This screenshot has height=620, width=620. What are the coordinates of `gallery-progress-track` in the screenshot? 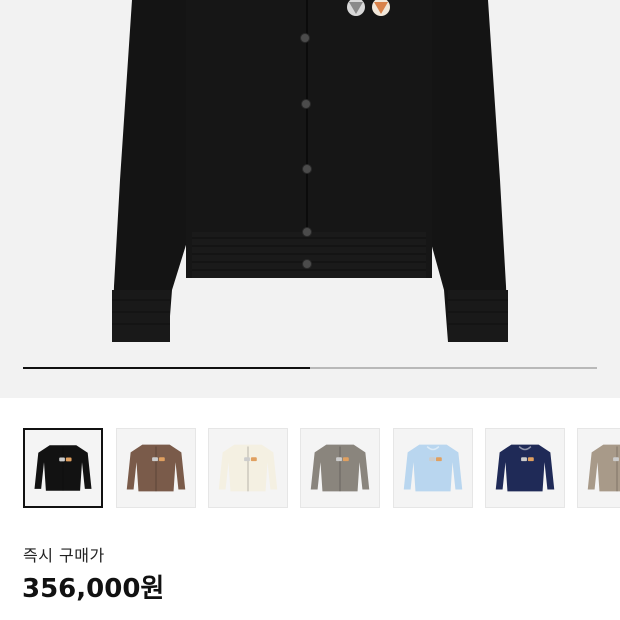 It's located at (310, 368).